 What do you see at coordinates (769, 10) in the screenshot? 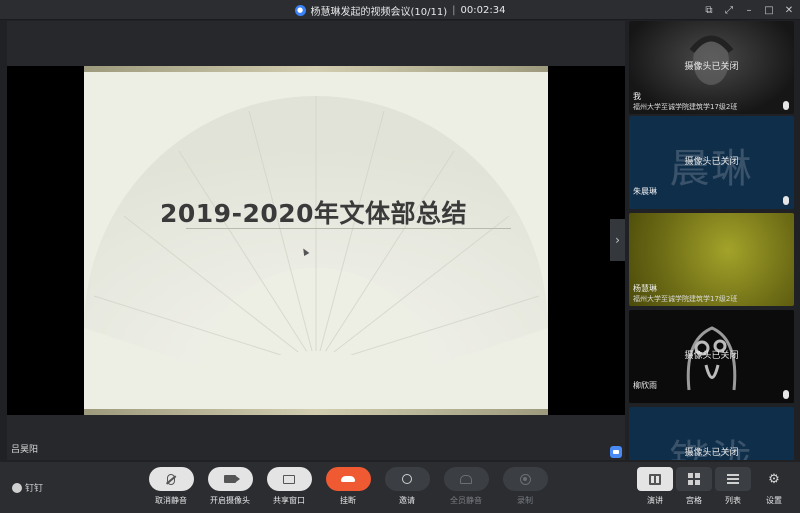
I see `maximize-icon: □` at bounding box center [769, 10].